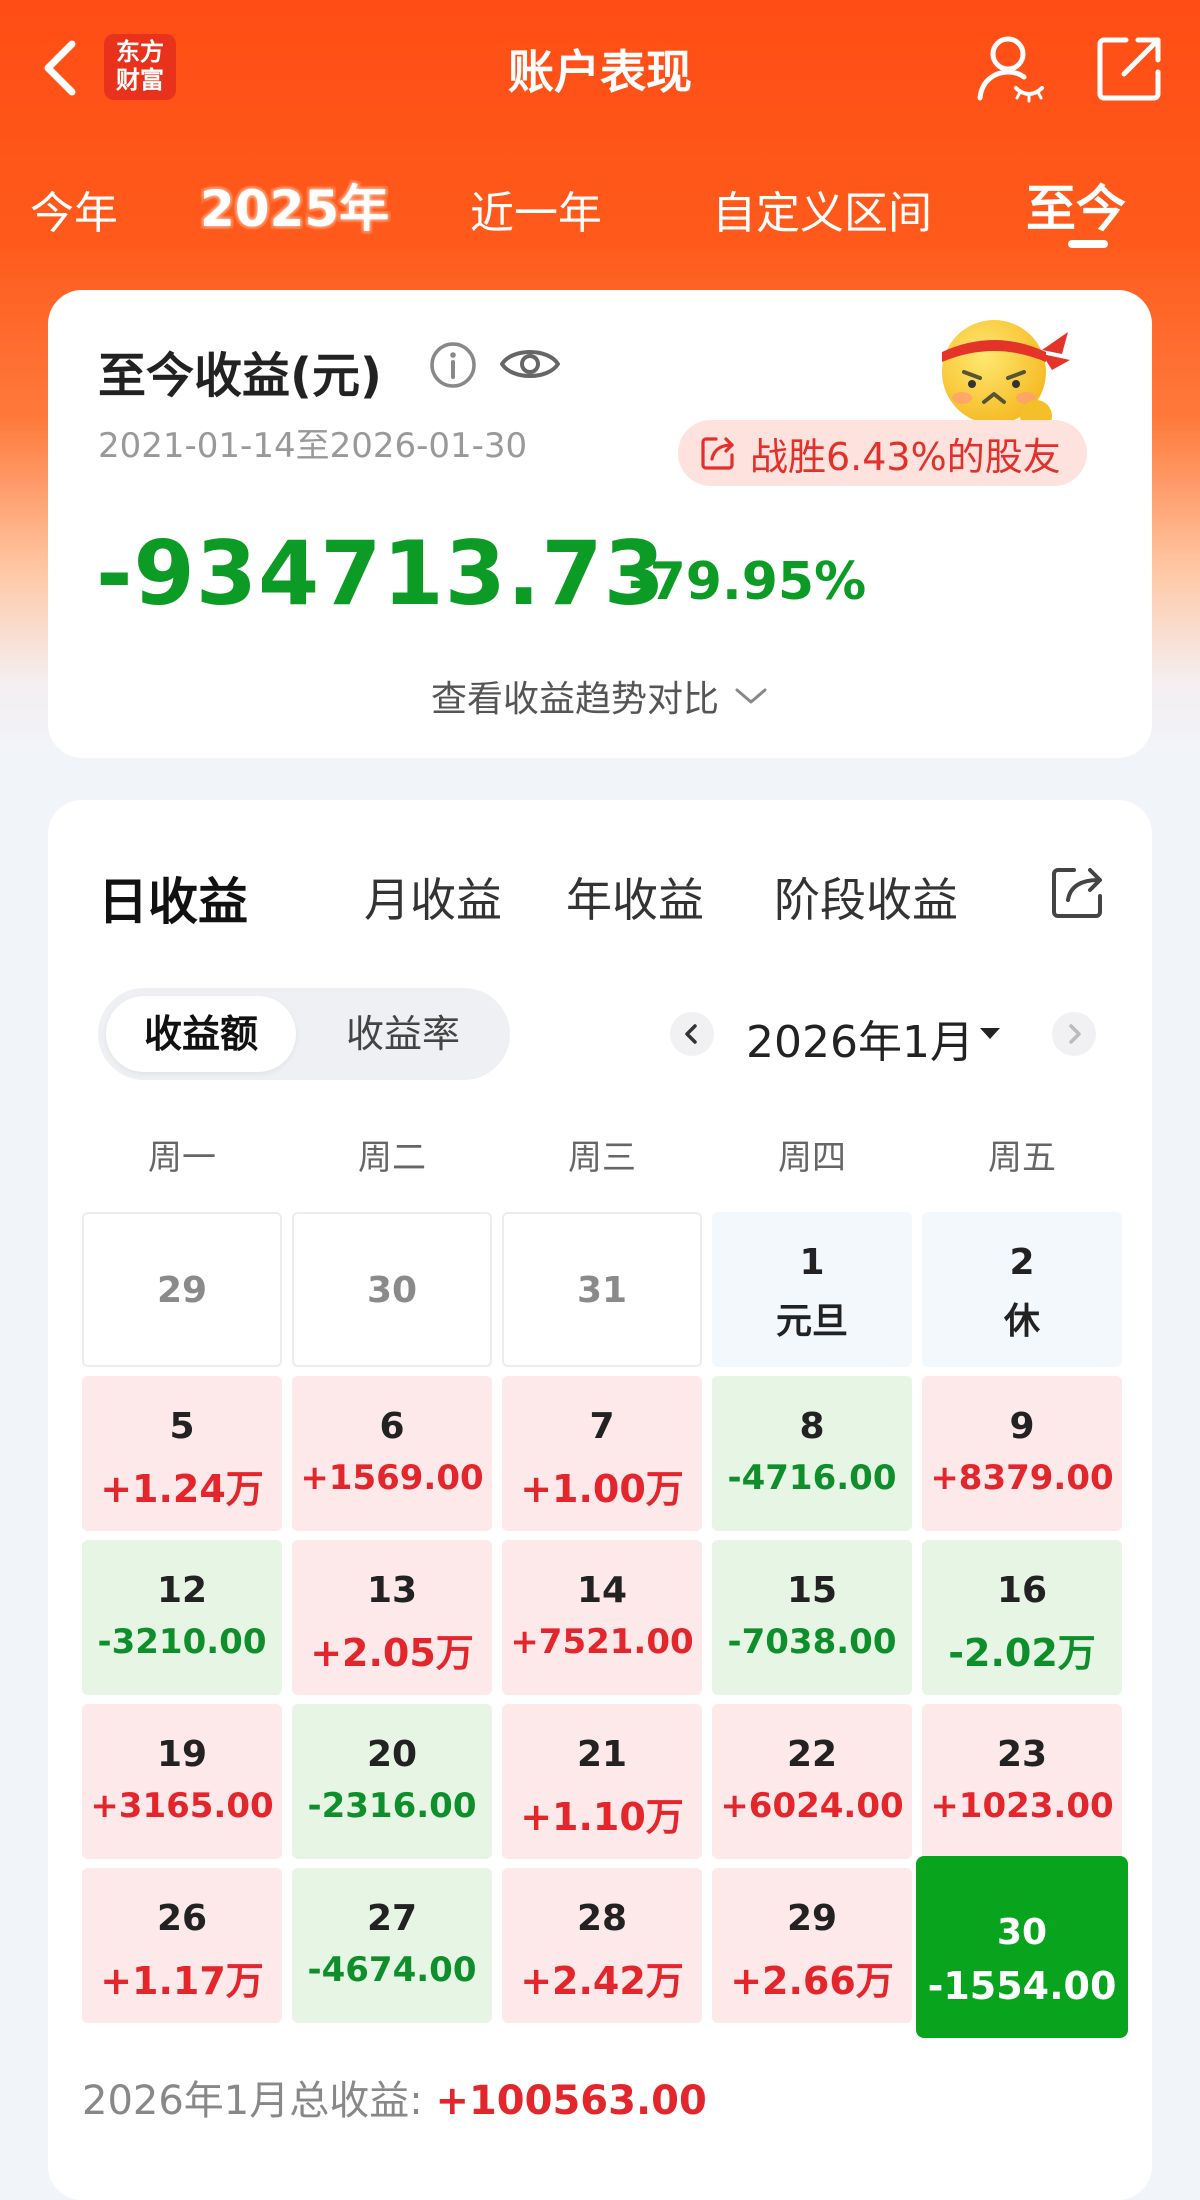 Image resolution: width=1200 pixels, height=2200 pixels. I want to click on next-month-button, so click(1074, 1034).